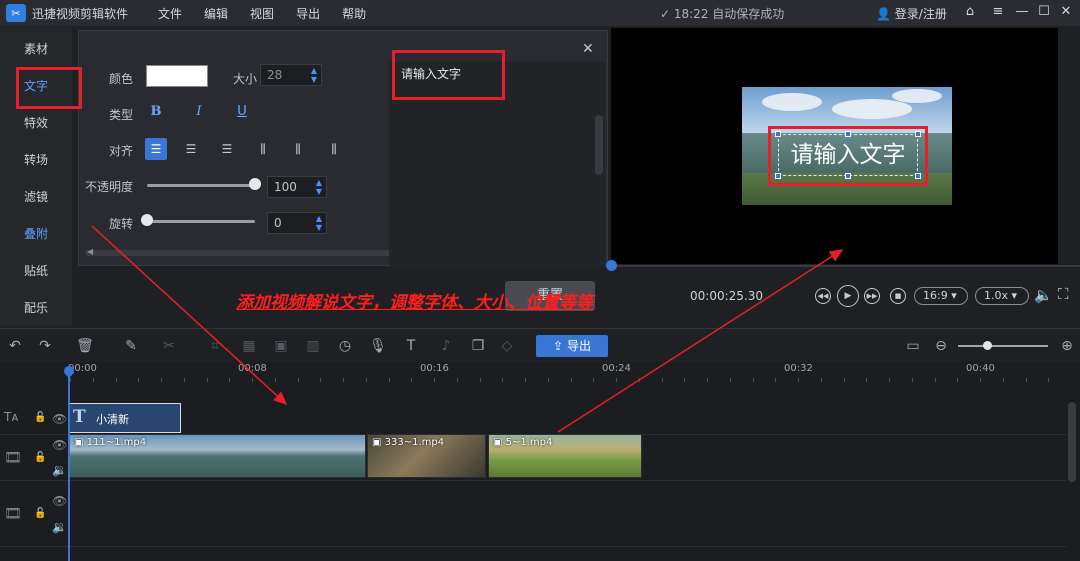  Describe the element at coordinates (414, 303) in the screenshot. I see `annotation-caption: 添加视频解说文字，调整字体、大小、位置等等` at that location.